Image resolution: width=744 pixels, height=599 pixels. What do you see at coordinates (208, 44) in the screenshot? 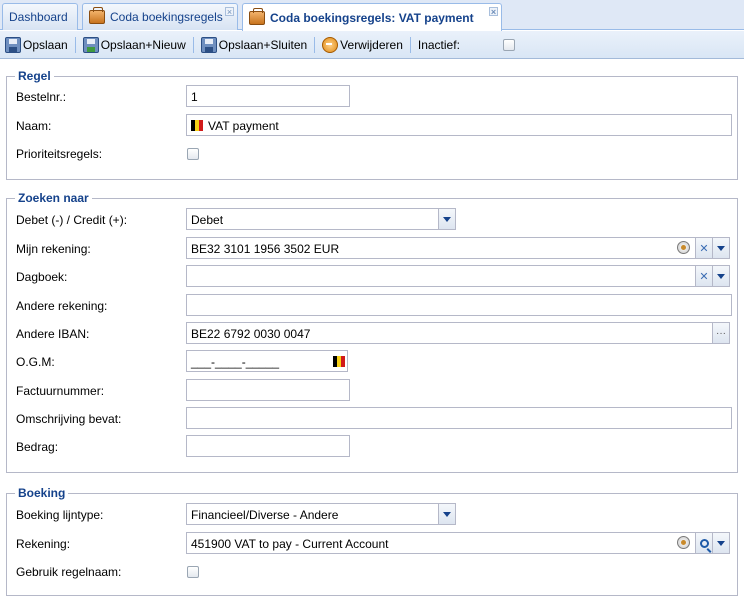
I see `save-close-icon` at bounding box center [208, 44].